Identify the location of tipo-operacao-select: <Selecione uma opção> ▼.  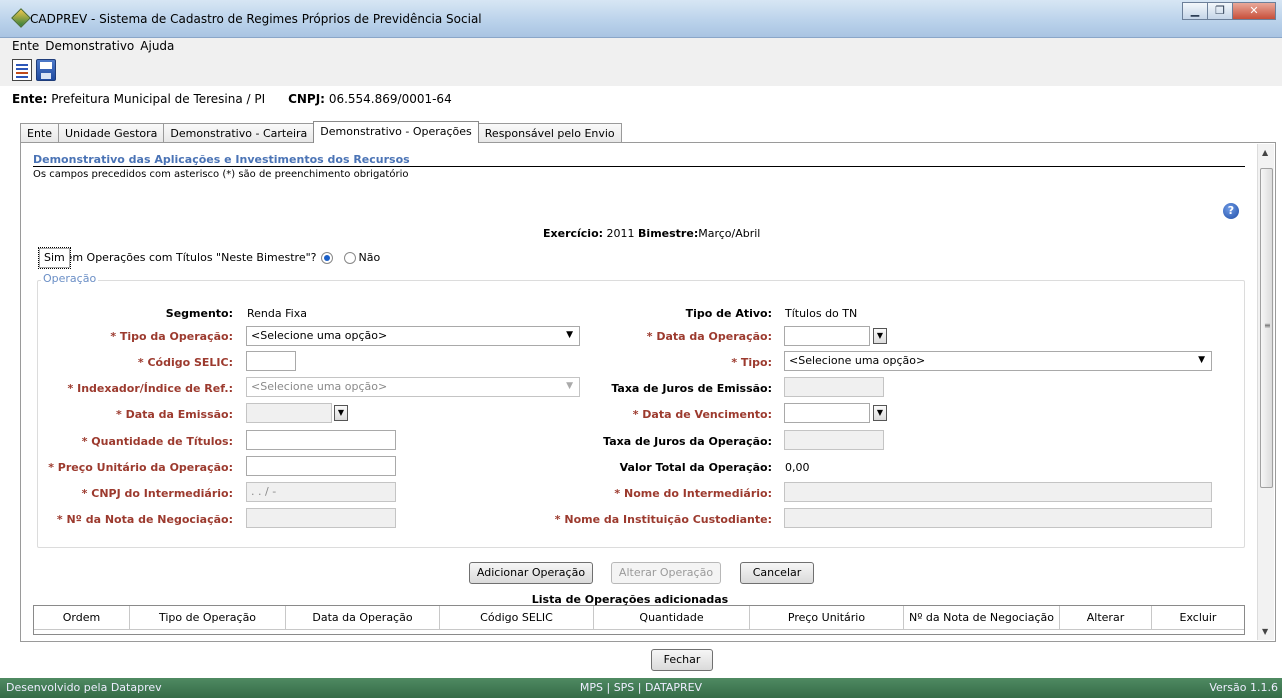
(413, 336).